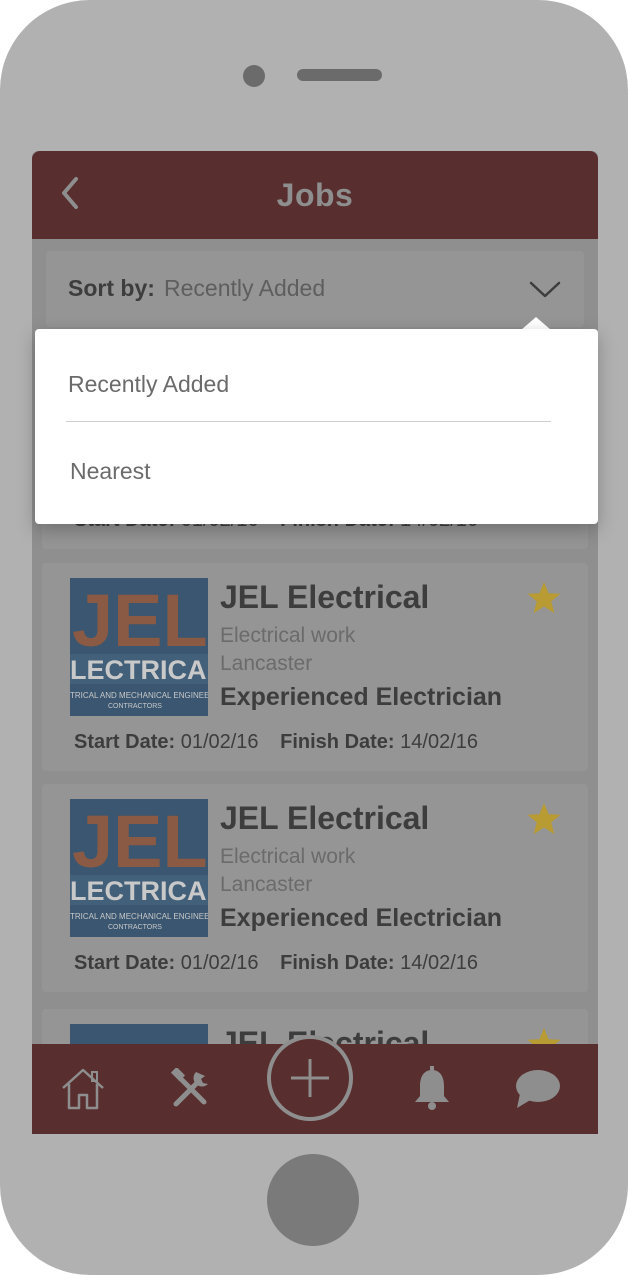 This screenshot has width=628, height=1275. I want to click on sort-label: Sort by:, so click(111, 288).